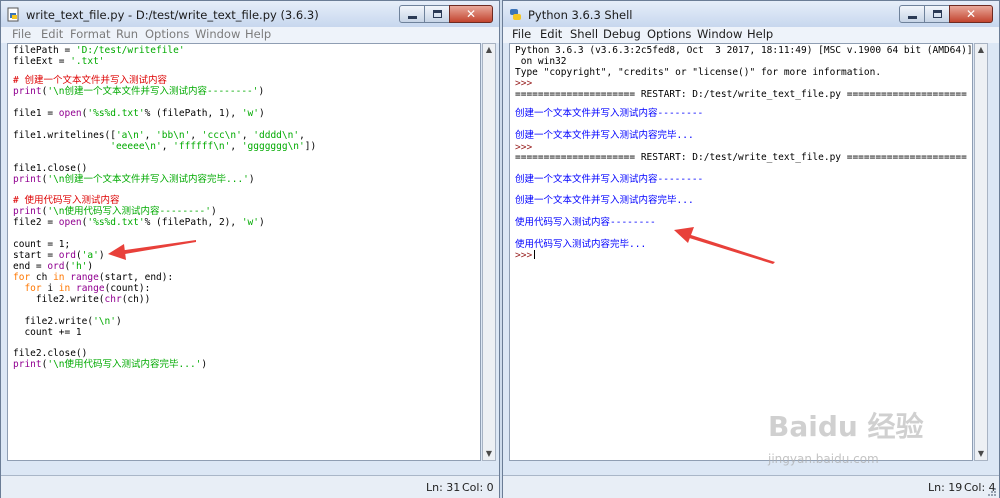  I want to click on arrow-to-ord-line, so click(152, 250).